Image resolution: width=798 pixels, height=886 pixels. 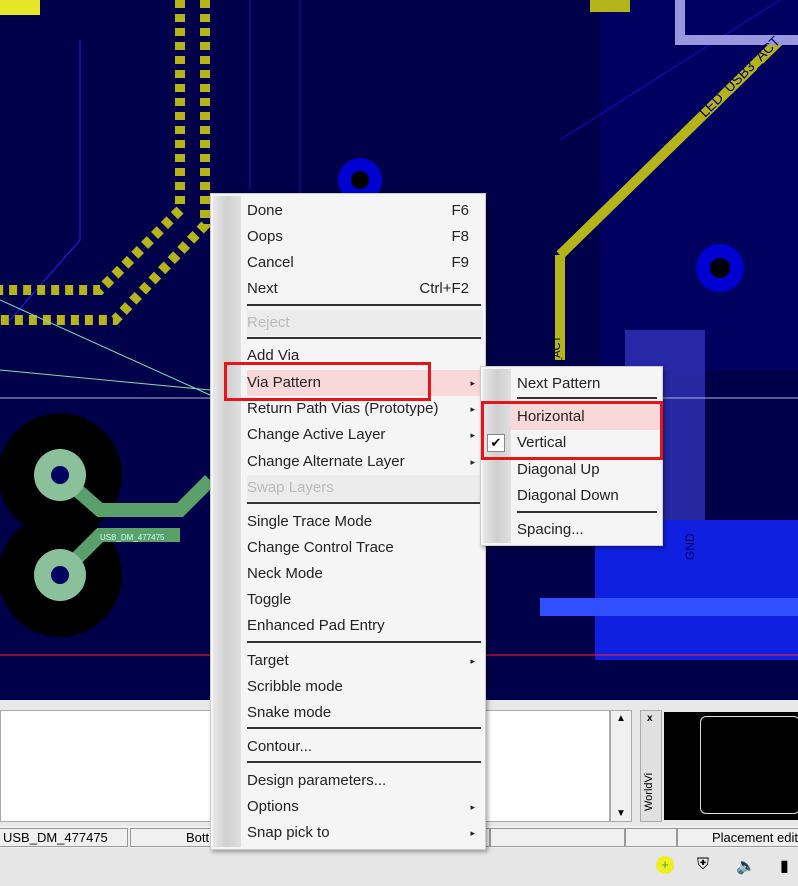 What do you see at coordinates (460, 210) in the screenshot?
I see `shortcut-label: F6` at bounding box center [460, 210].